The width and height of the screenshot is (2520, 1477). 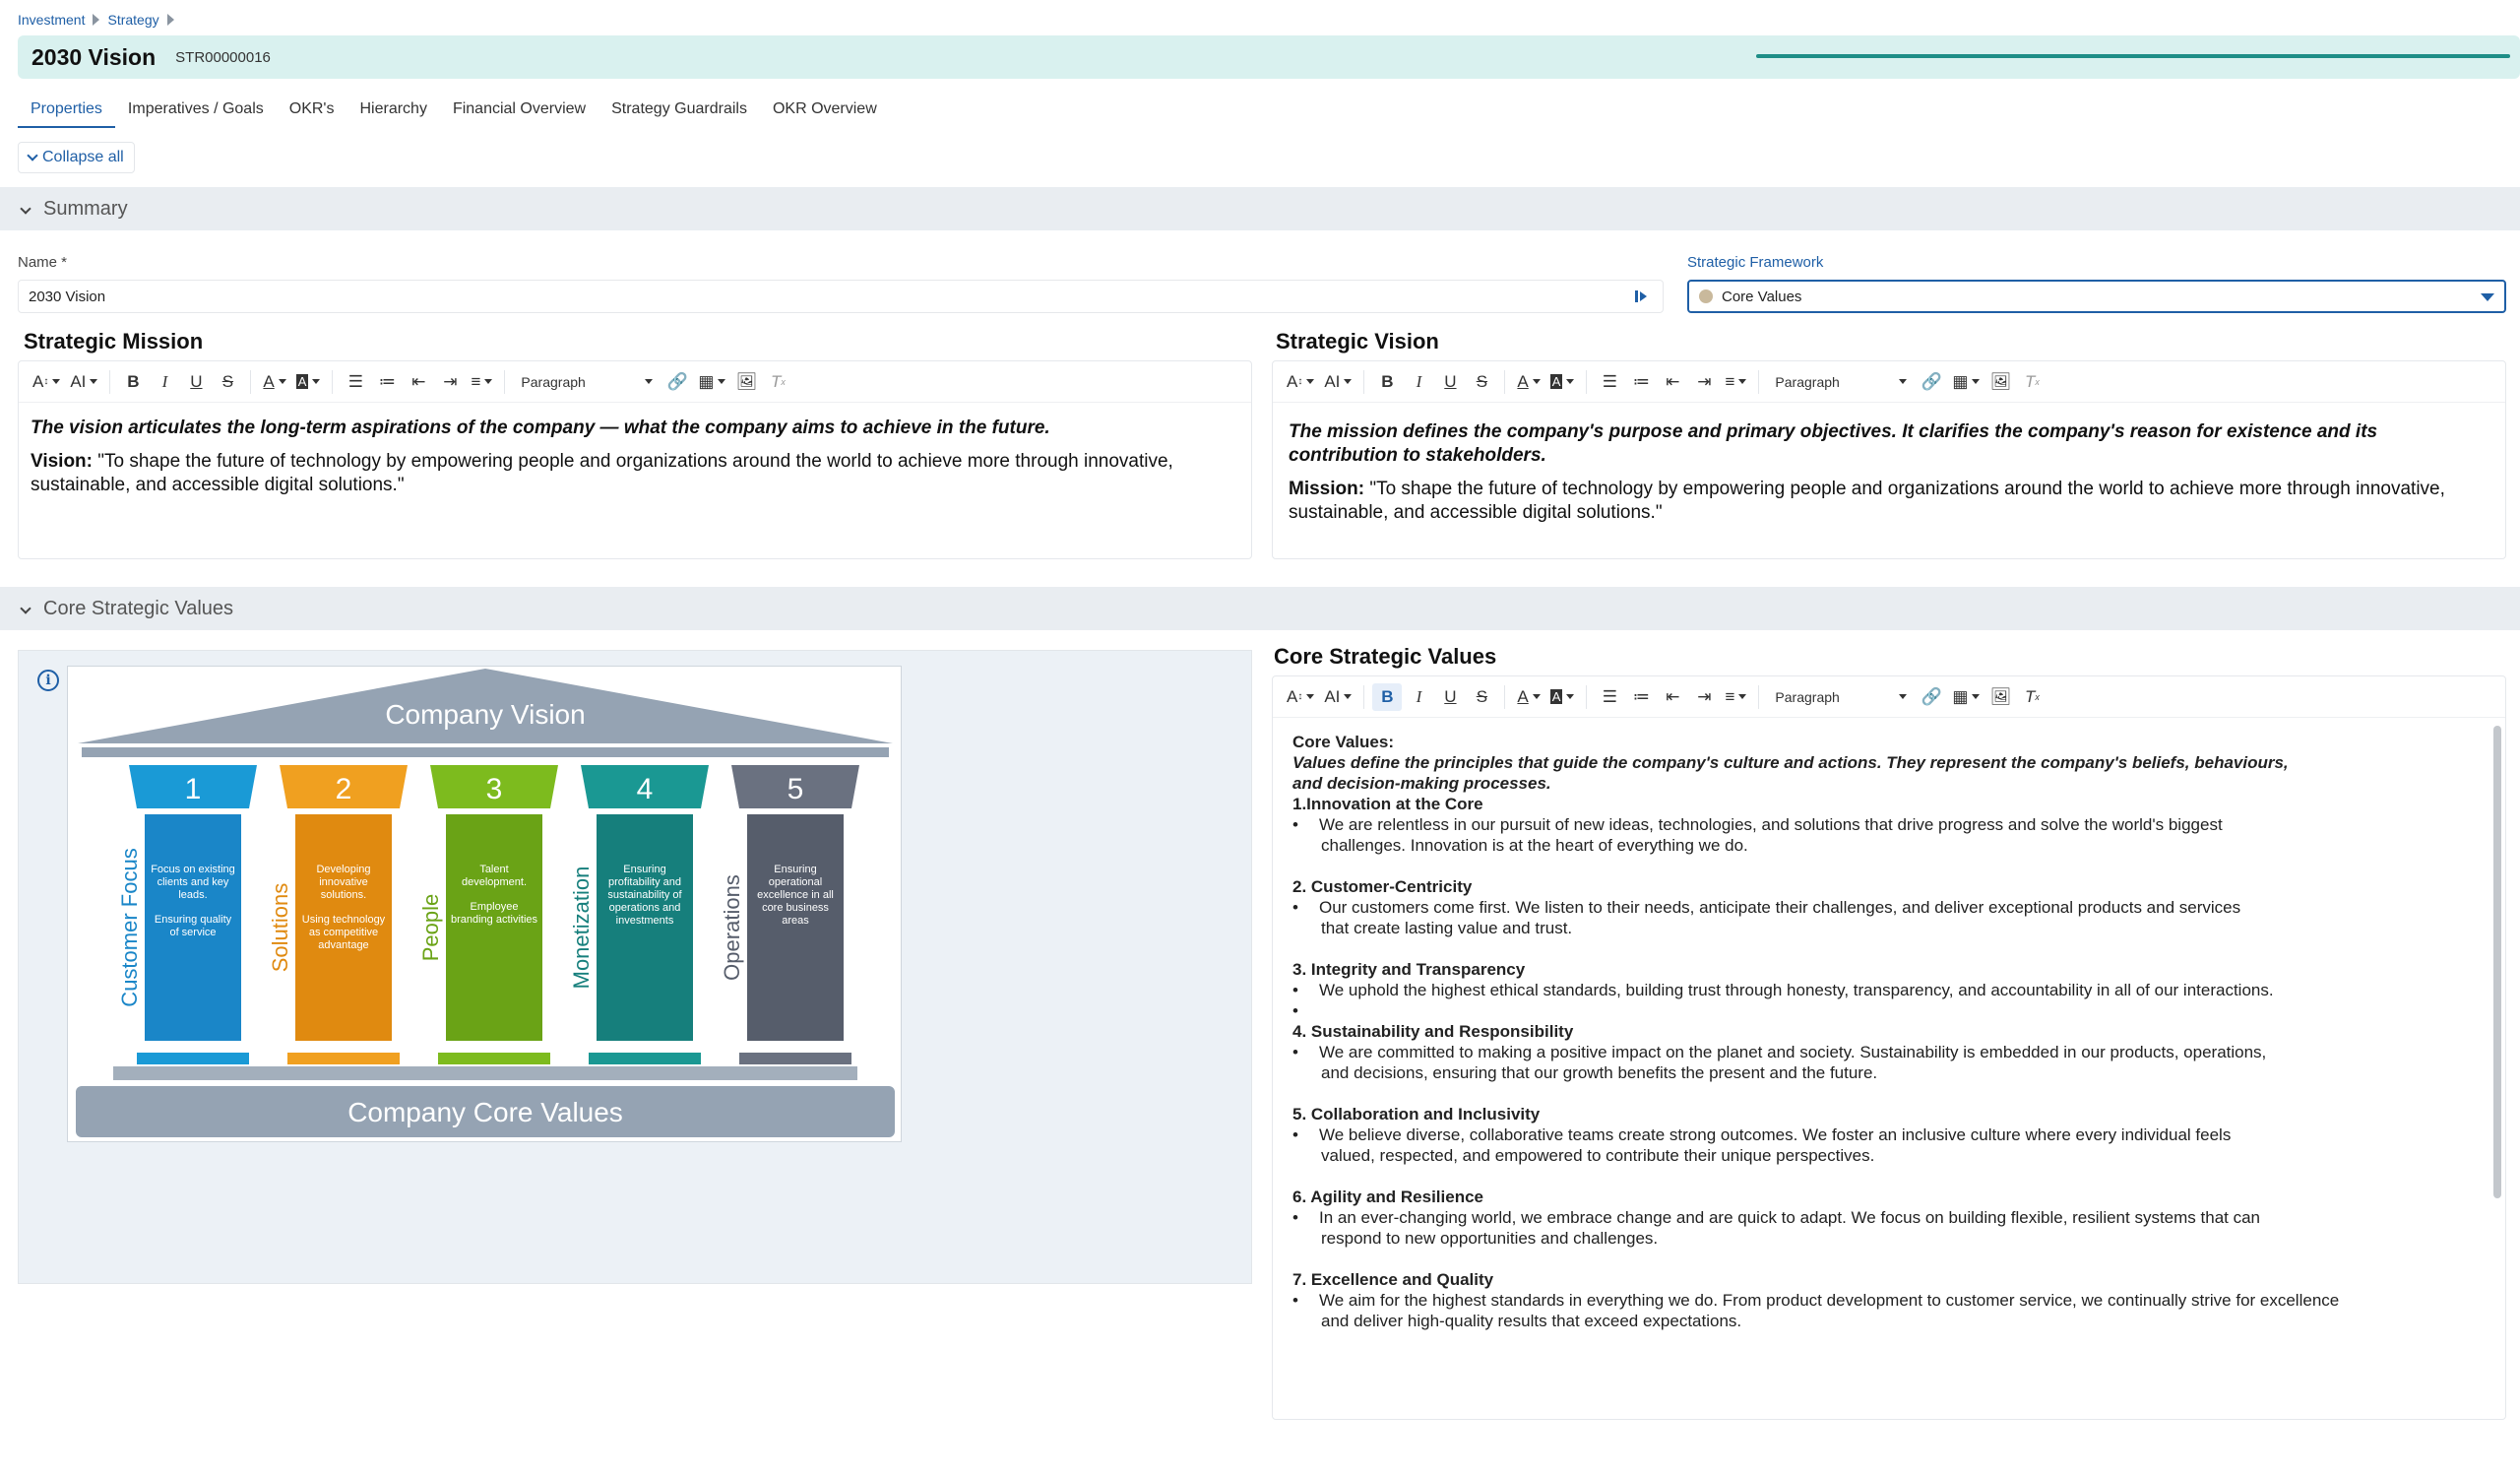 I want to click on tab-strategy-guardrails: Strategy Guardrails, so click(x=679, y=112).